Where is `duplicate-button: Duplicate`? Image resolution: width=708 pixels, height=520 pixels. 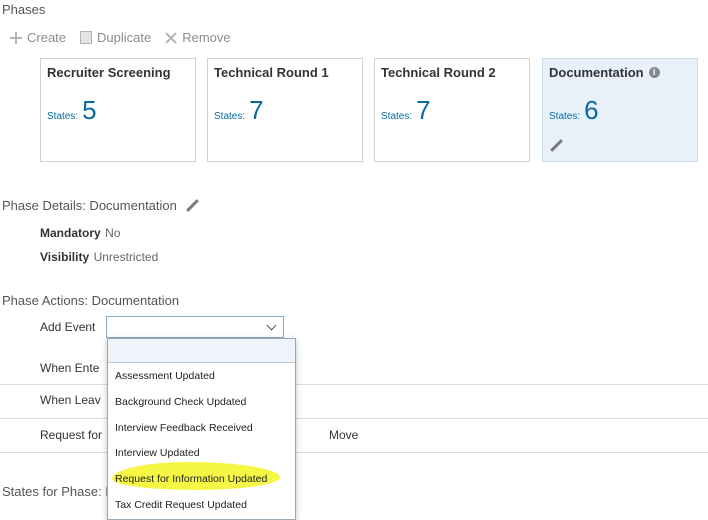 duplicate-button: Duplicate is located at coordinates (115, 37).